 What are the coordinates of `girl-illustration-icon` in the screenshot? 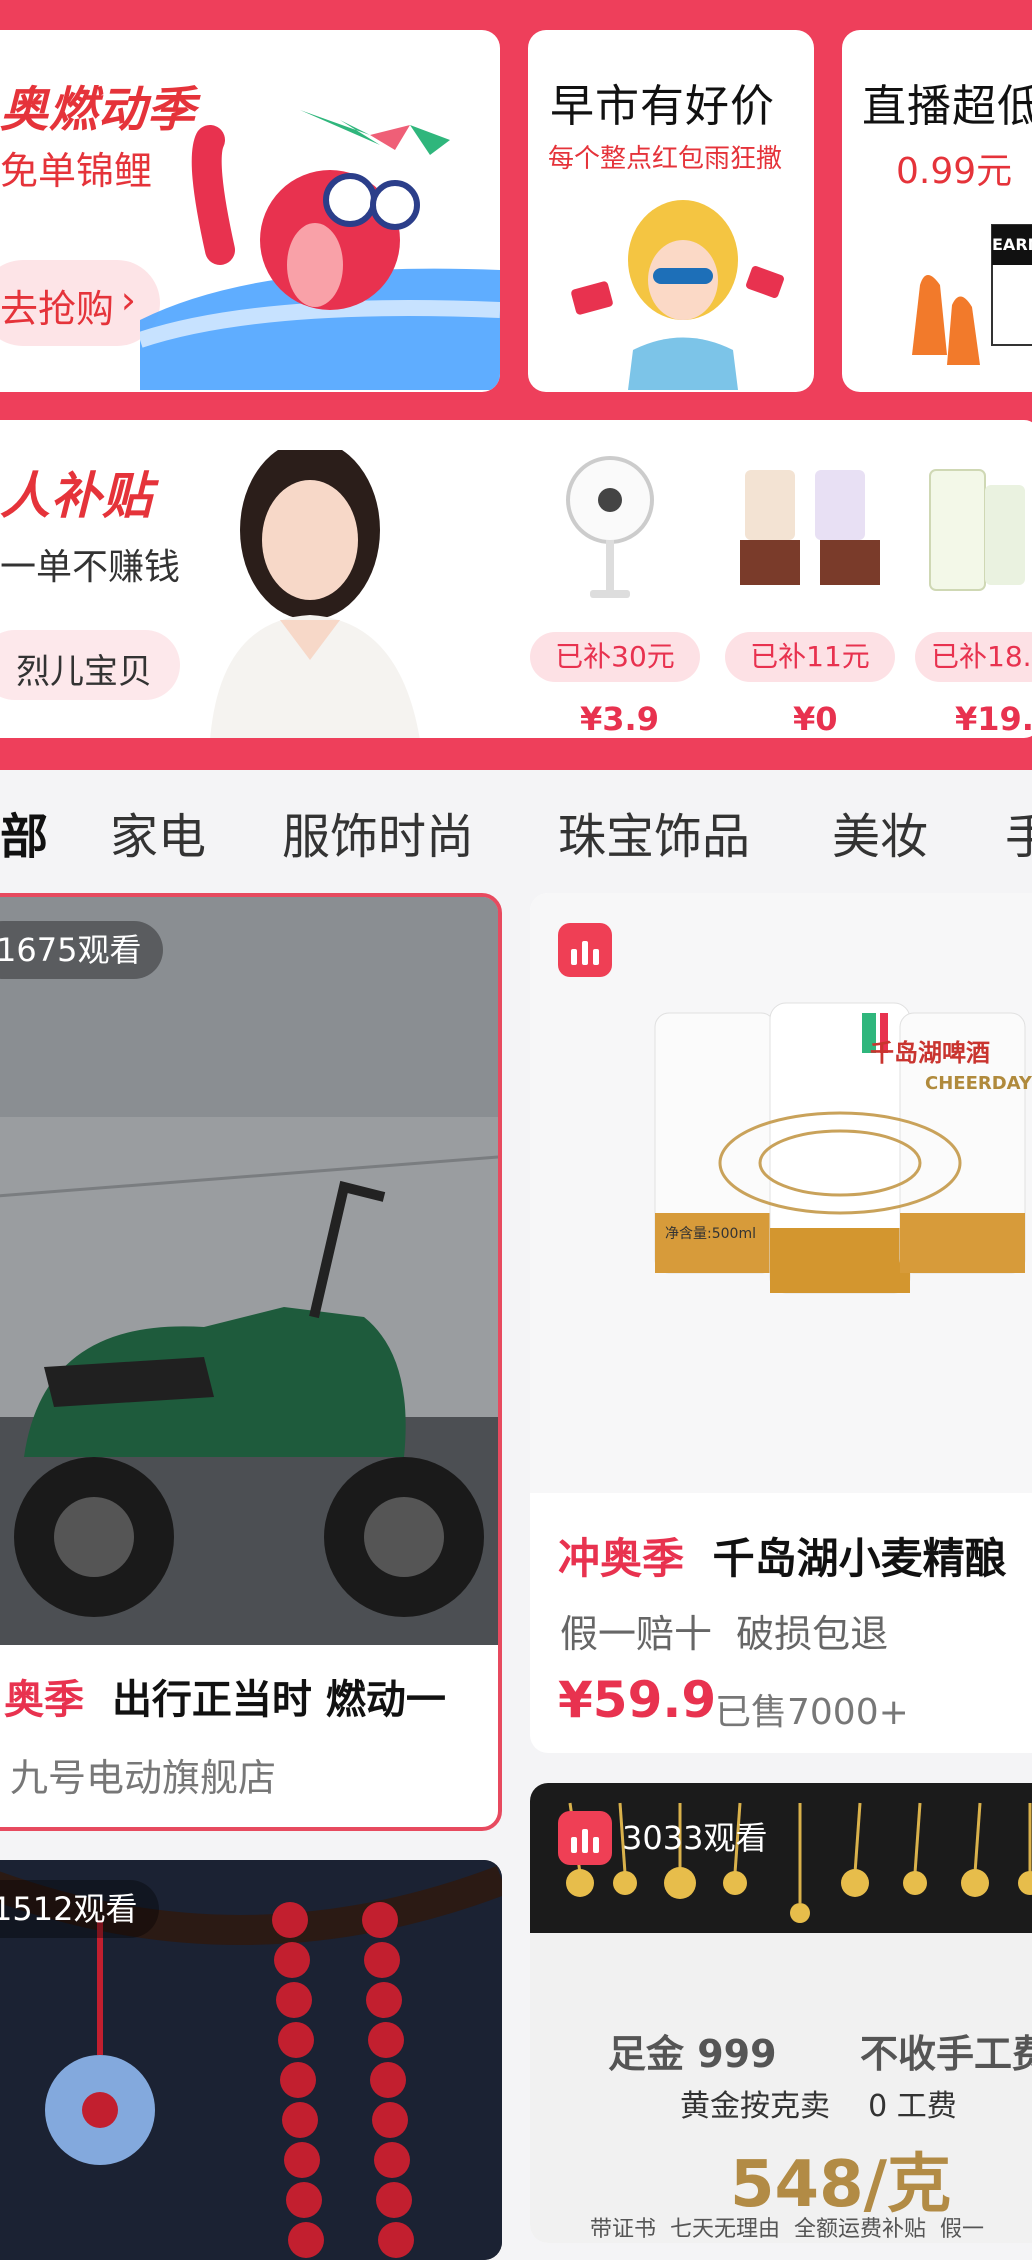 It's located at (677, 295).